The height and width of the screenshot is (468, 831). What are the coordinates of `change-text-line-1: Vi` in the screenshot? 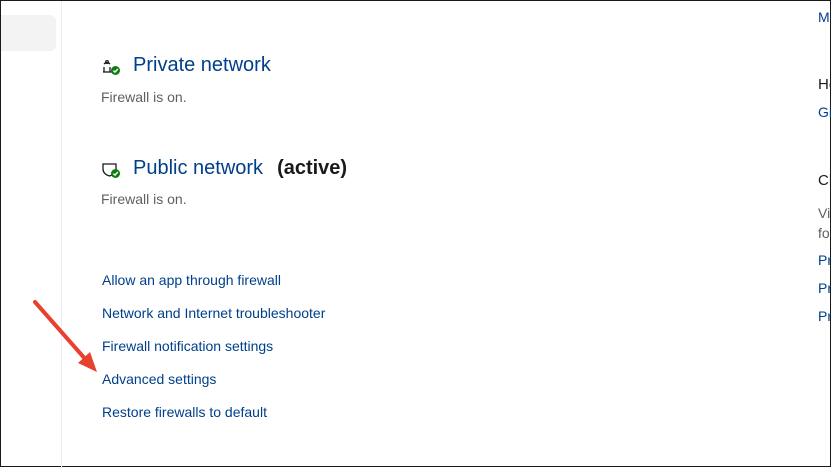 It's located at (824, 213).